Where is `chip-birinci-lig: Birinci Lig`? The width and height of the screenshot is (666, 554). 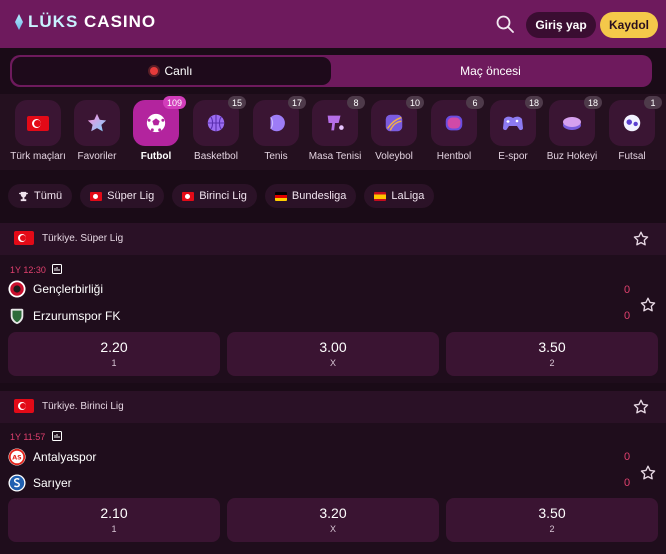
chip-birinci-lig: Birinci Lig is located at coordinates (214, 196).